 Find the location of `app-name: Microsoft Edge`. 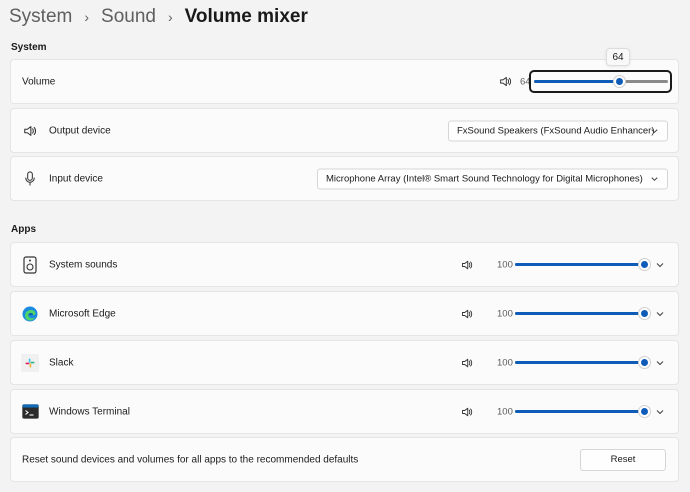

app-name: Microsoft Edge is located at coordinates (82, 313).